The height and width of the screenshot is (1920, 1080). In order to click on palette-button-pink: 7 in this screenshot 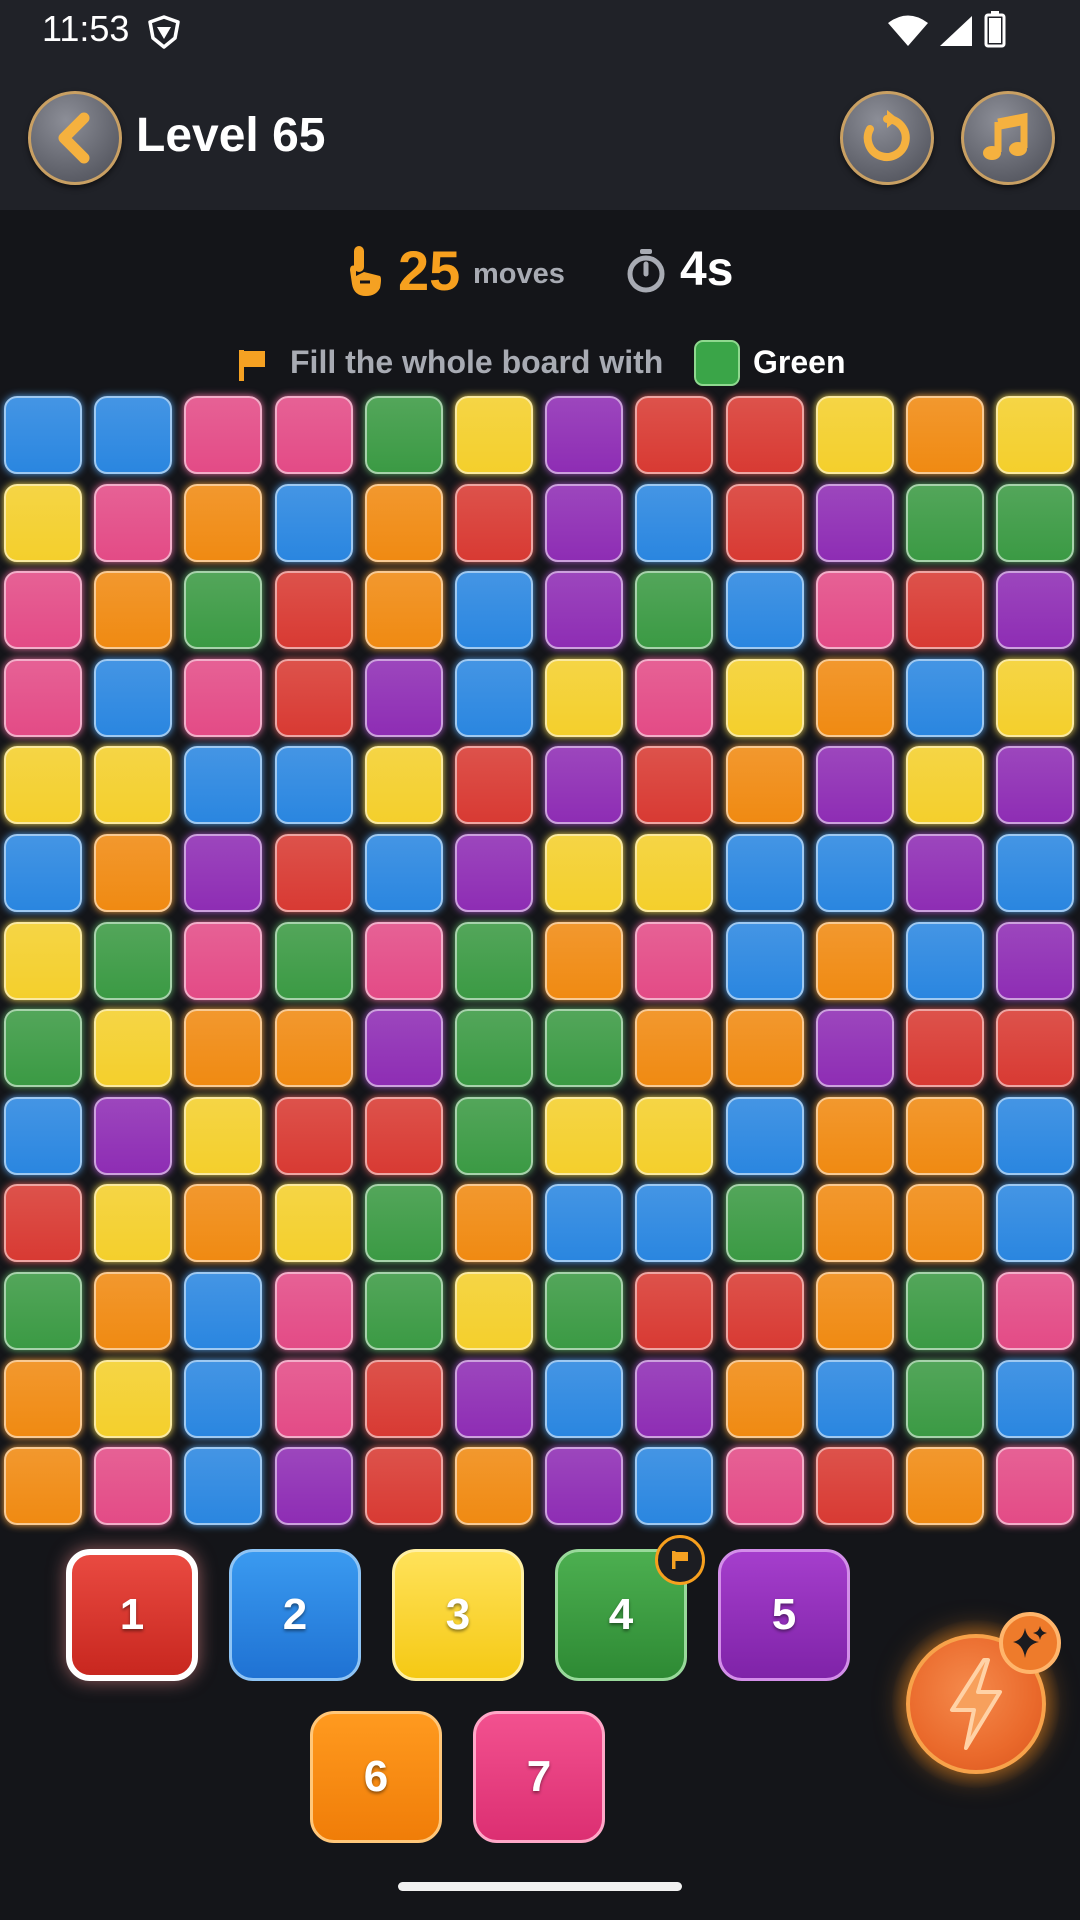, I will do `click(539, 1777)`.